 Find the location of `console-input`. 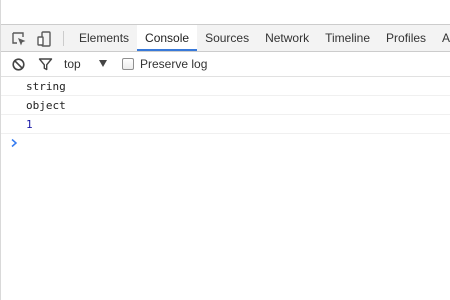

console-input is located at coordinates (233, 144).